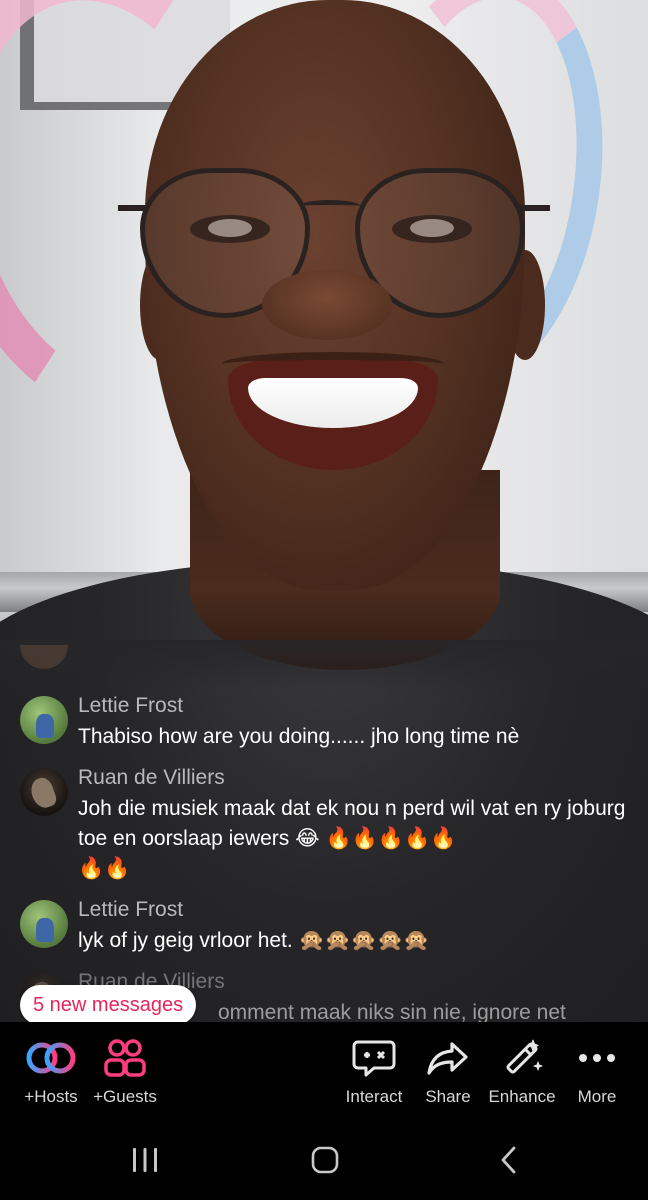 This screenshot has height=1200, width=648. I want to click on home-button, so click(325, 1160).